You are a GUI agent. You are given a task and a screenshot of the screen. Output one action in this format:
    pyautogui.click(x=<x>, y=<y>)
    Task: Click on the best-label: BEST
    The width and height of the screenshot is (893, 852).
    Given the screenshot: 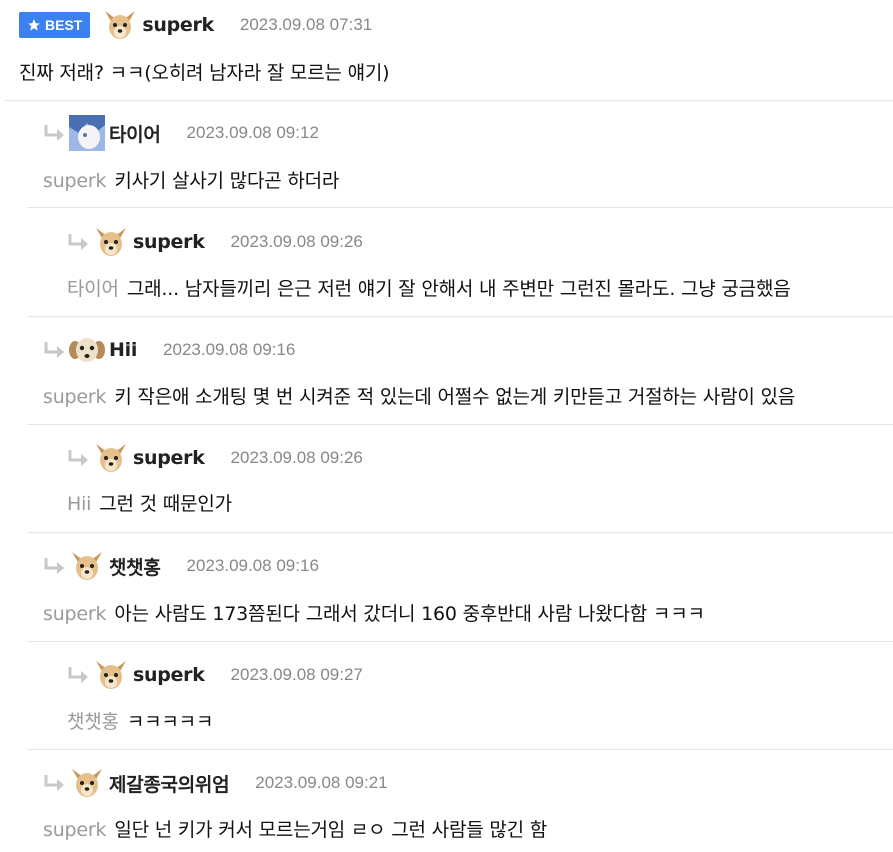 What is the action you would take?
    pyautogui.click(x=64, y=25)
    